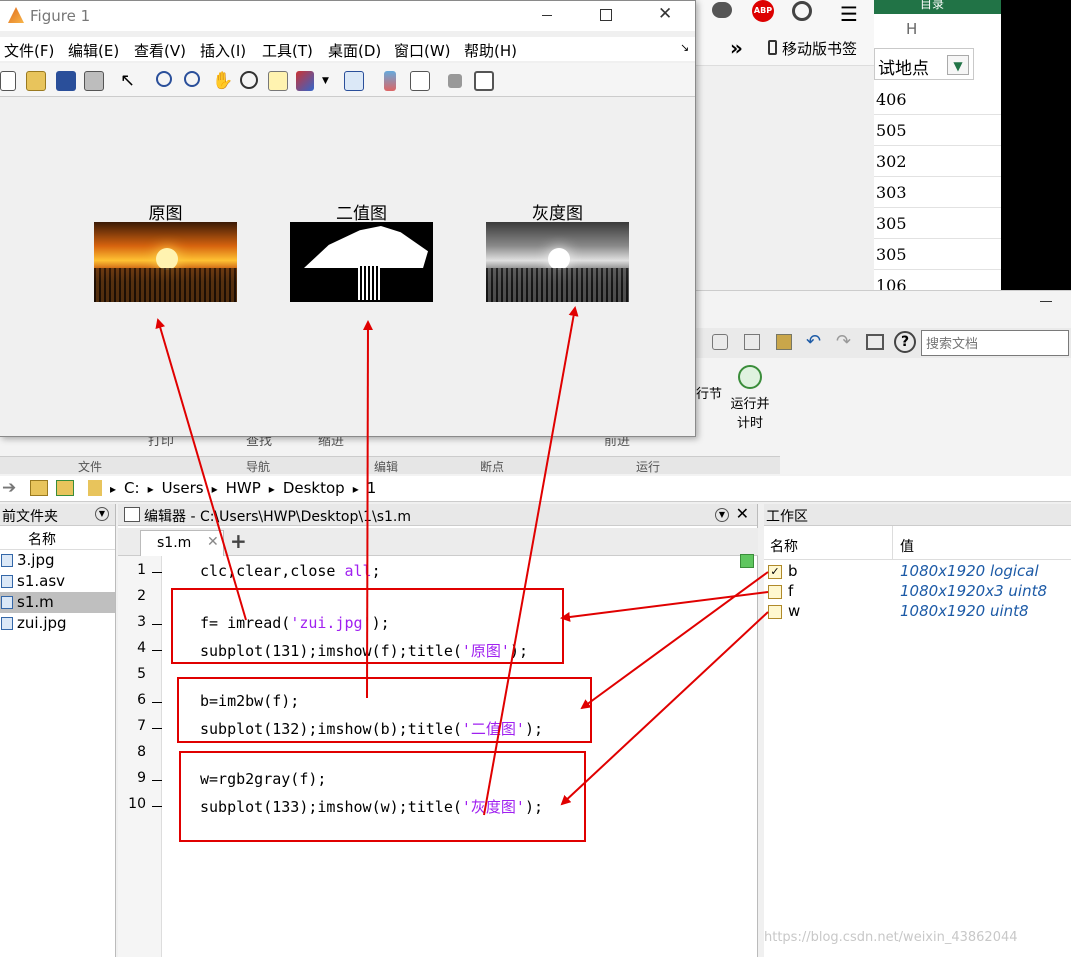 The width and height of the screenshot is (1071, 957). I want to click on annotation-boxes, so click(381, 715).